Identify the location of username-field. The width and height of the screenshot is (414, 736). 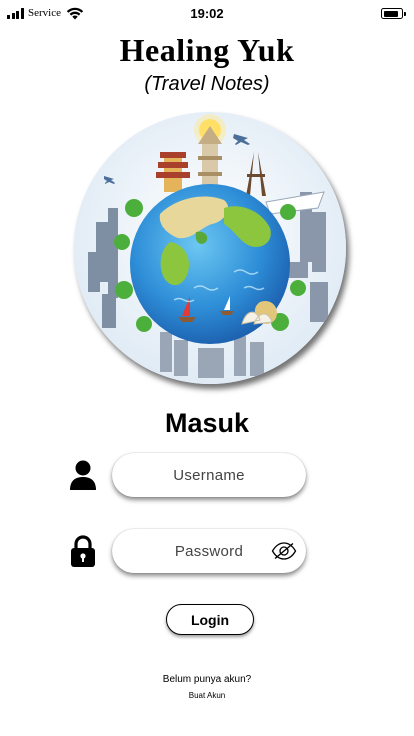
(209, 475).